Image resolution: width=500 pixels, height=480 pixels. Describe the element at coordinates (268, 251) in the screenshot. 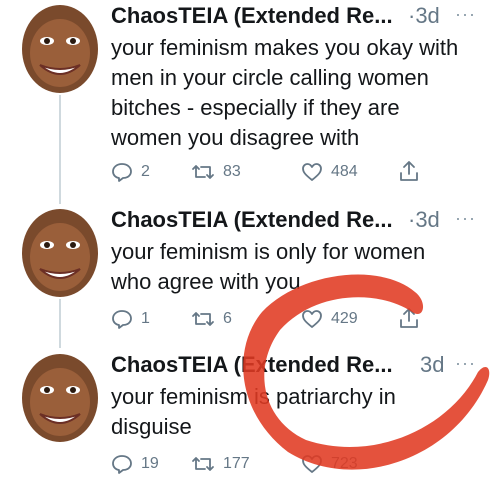

I see `tweet-text-line: your feminism is only for women` at that location.